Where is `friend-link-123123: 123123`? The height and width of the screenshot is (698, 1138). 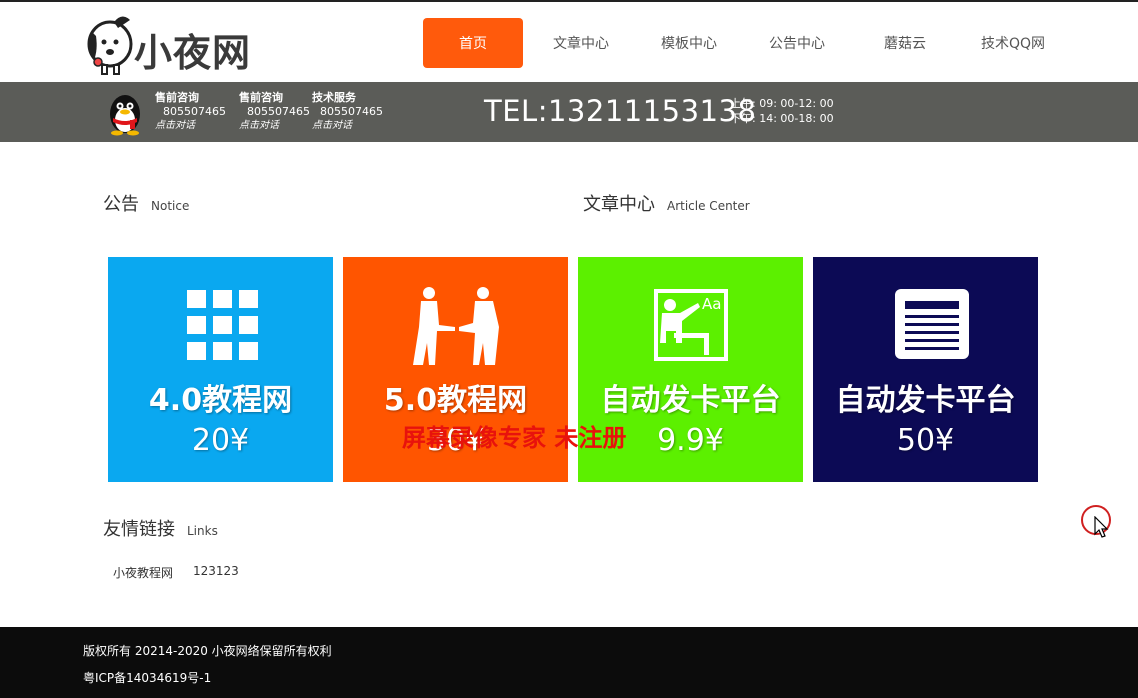
friend-link-123123: 123123 is located at coordinates (216, 571).